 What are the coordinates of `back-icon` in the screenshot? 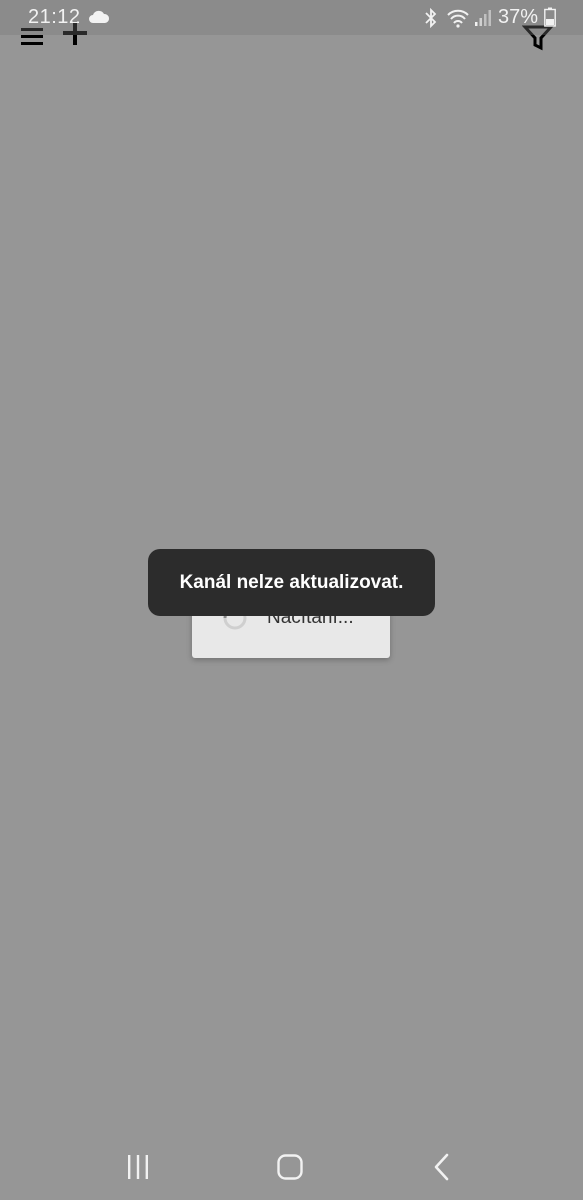 It's located at (442, 1167).